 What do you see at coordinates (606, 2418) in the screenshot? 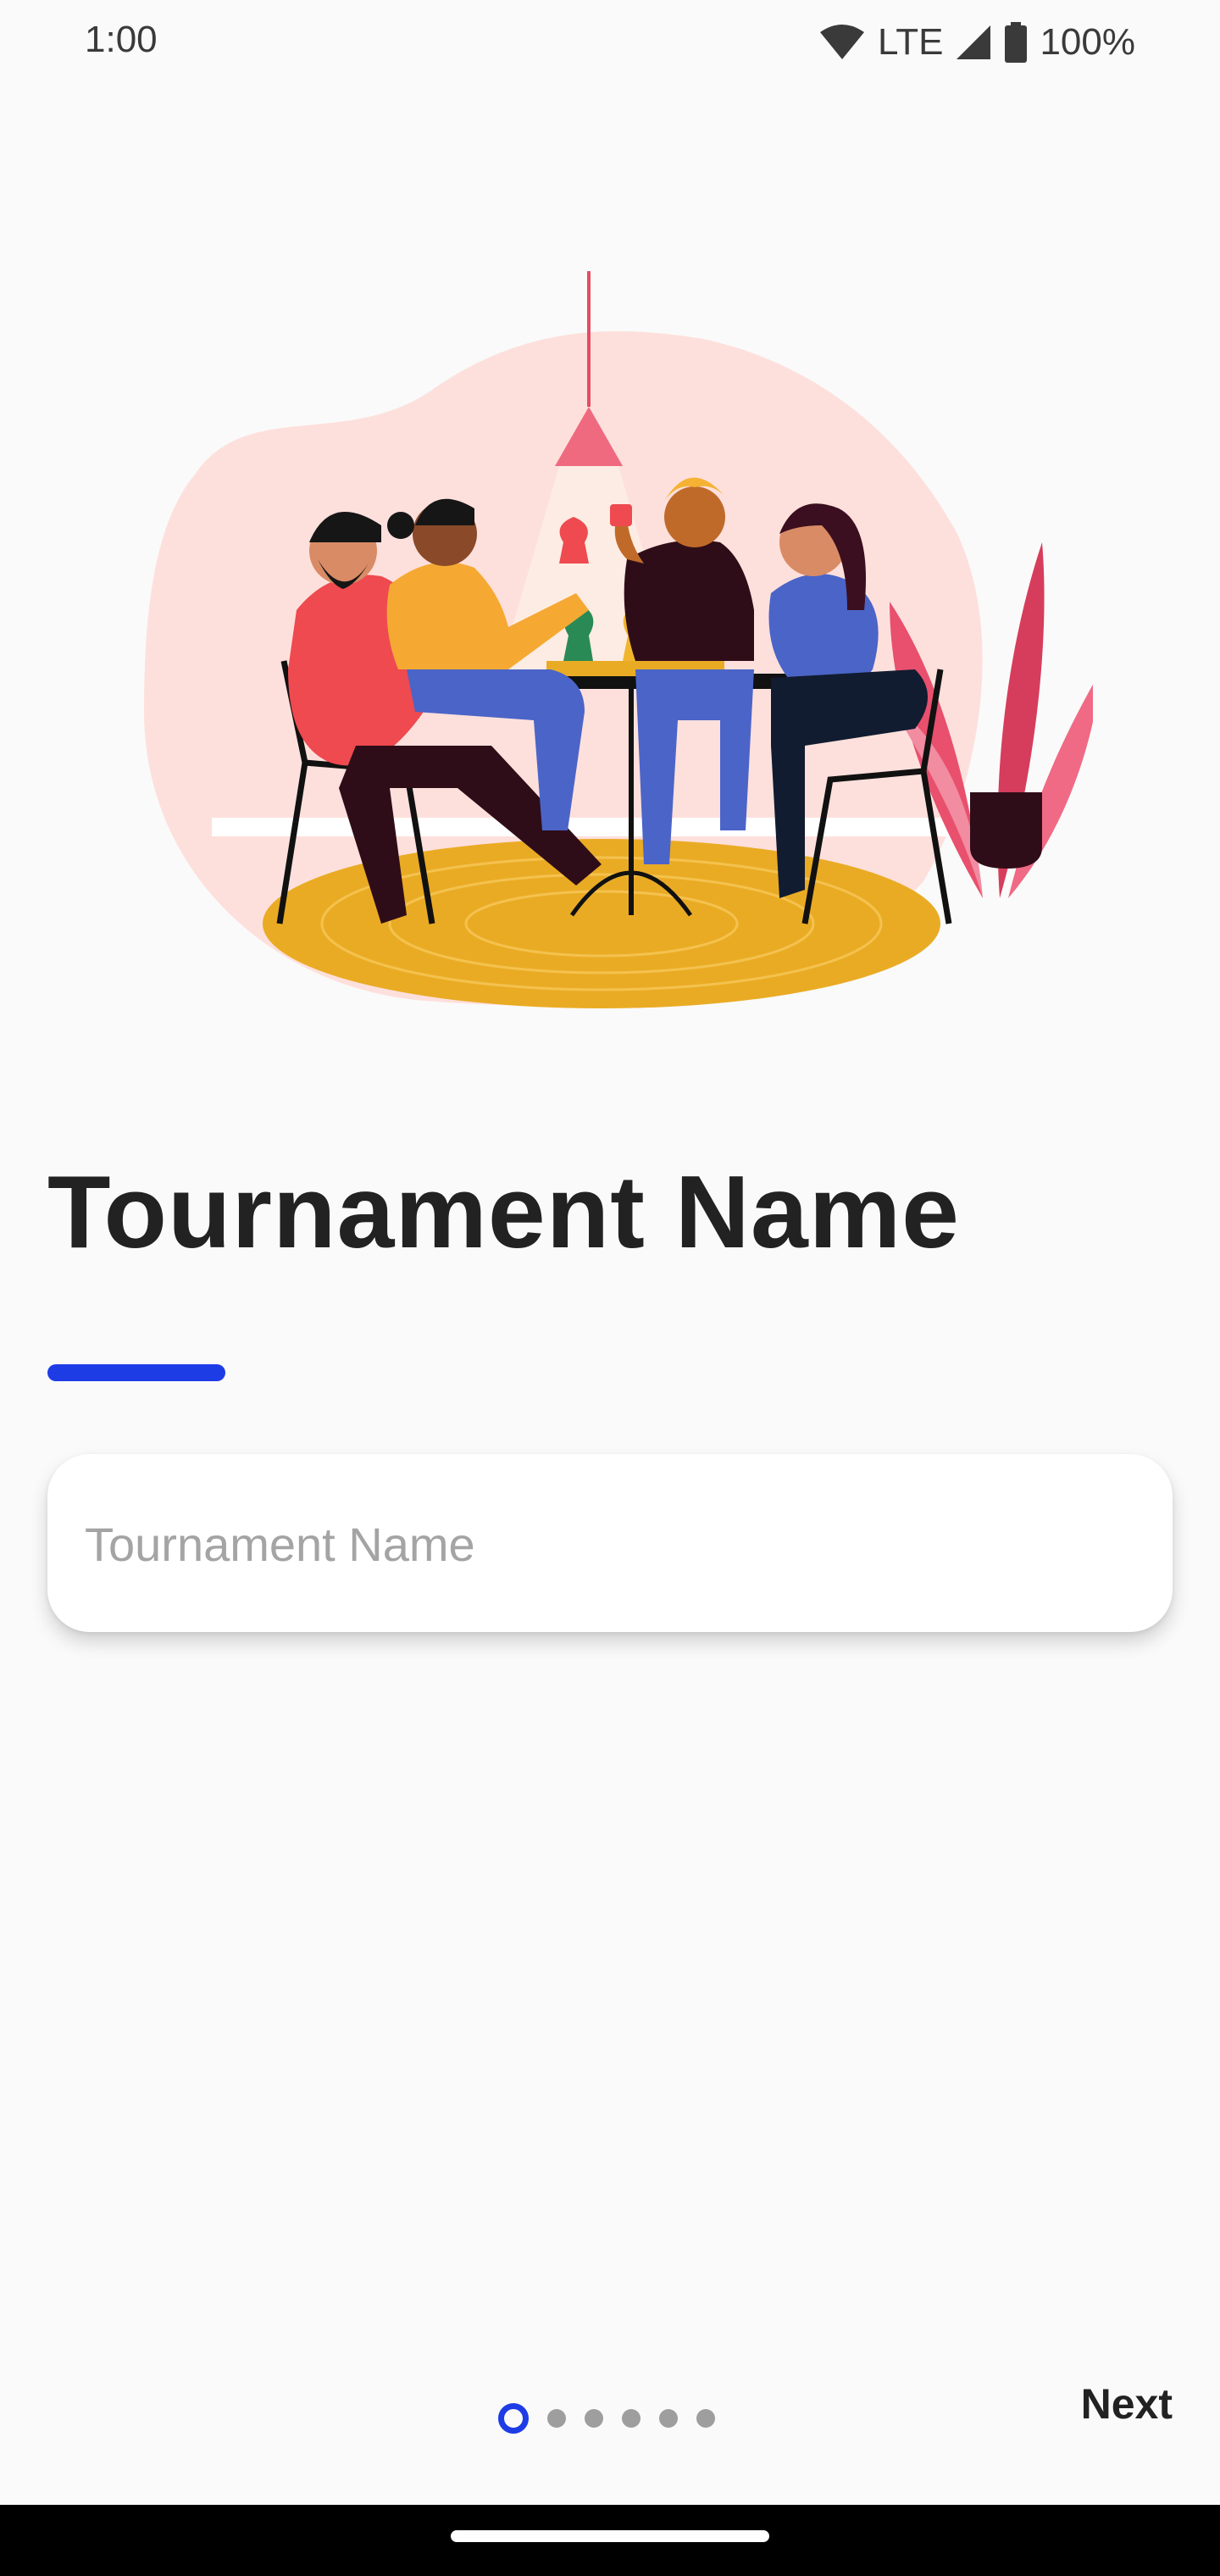
I see `page-indicator` at bounding box center [606, 2418].